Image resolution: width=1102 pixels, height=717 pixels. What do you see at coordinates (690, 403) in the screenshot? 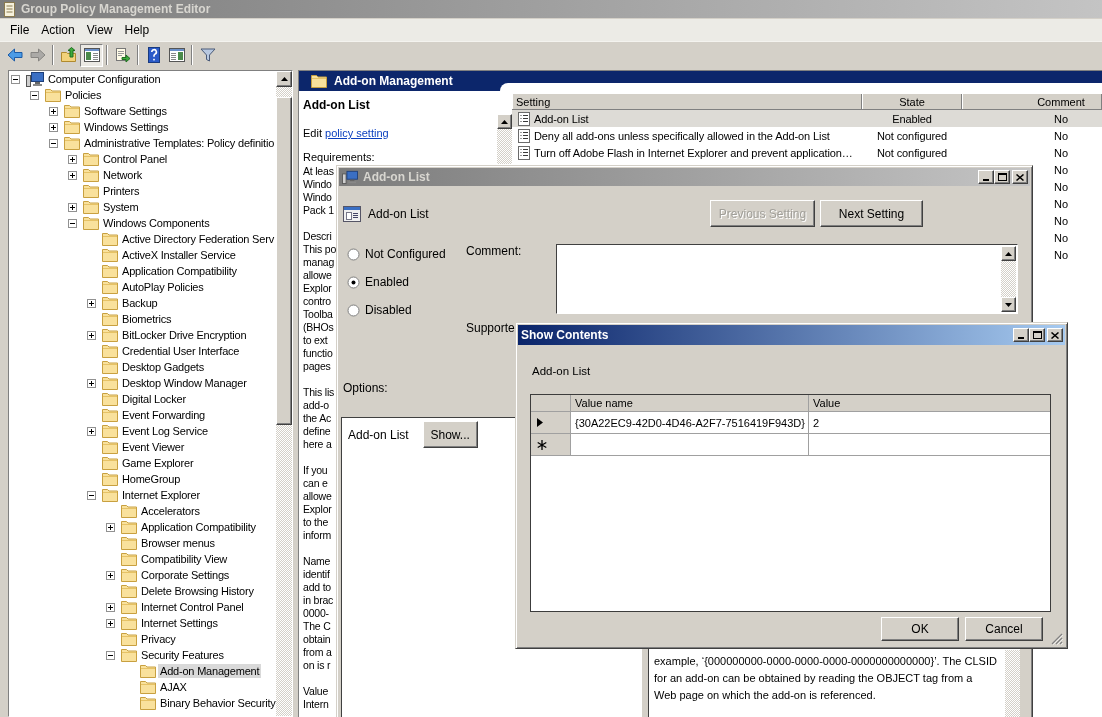
I see `column-header: Value name` at bounding box center [690, 403].